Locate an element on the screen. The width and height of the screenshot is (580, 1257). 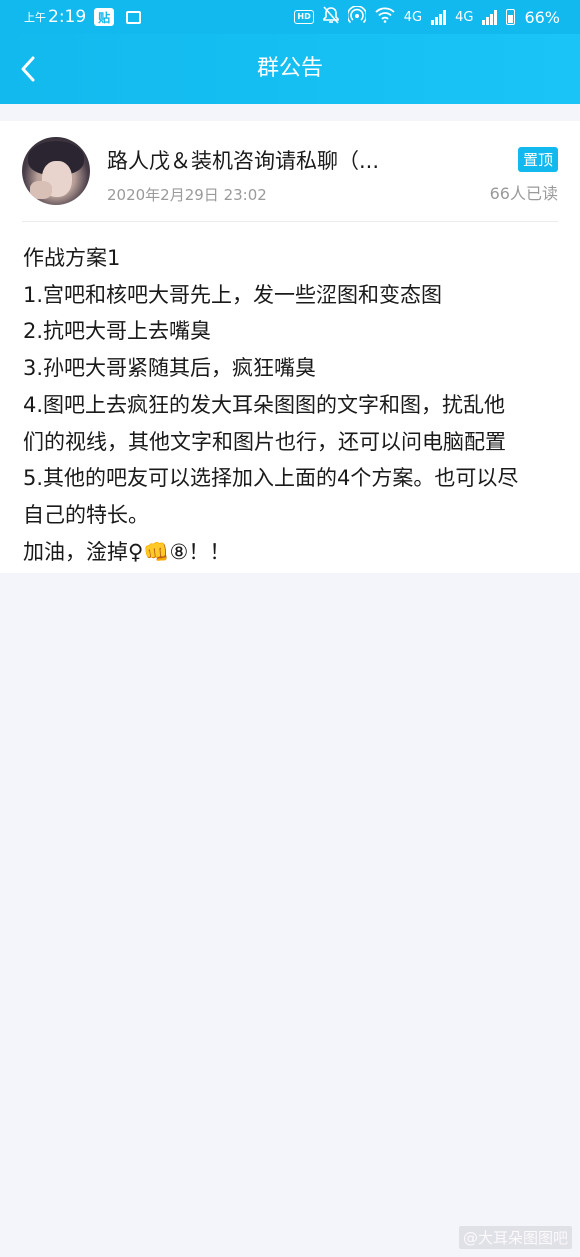
content-line: 5.其他的吧友可以选择加入上面的4个方案。也可以尽 is located at coordinates (271, 478).